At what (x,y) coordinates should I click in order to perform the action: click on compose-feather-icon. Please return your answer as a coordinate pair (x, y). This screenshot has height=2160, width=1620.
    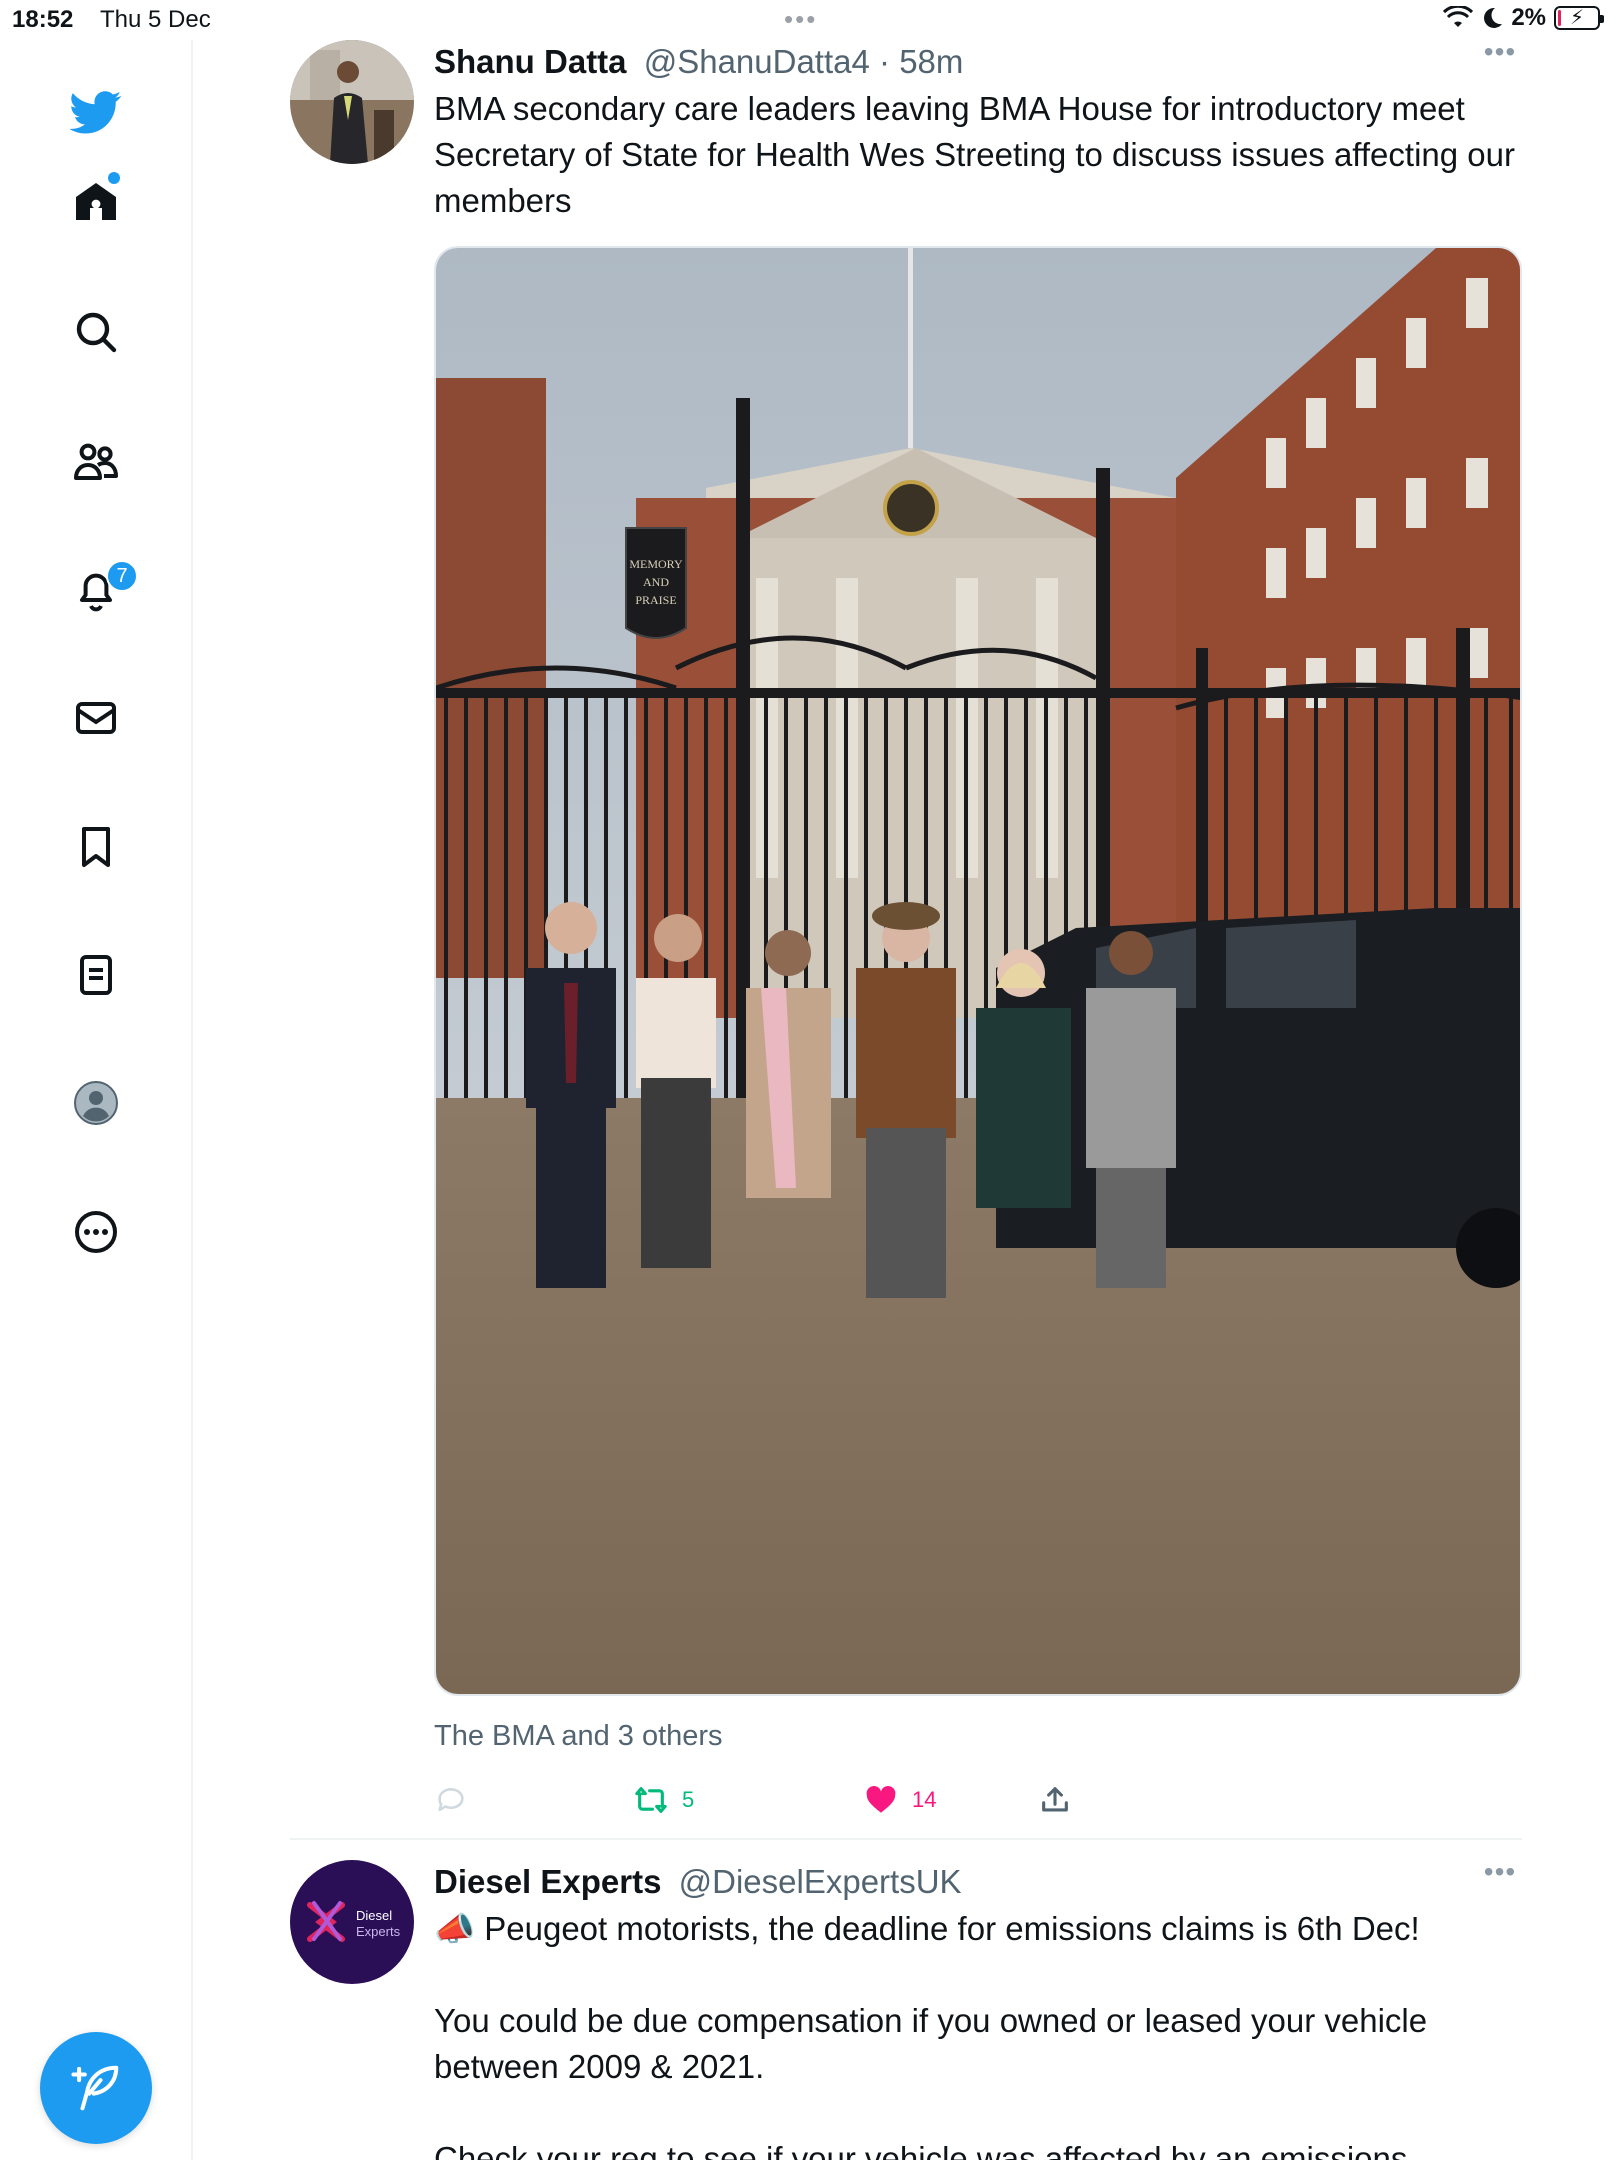
    Looking at the image, I should click on (95, 2088).